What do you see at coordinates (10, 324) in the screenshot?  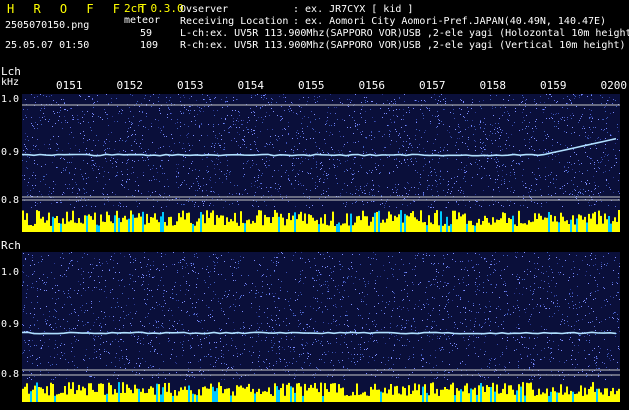 I see `rch-y-tick-0-9: 0.9` at bounding box center [10, 324].